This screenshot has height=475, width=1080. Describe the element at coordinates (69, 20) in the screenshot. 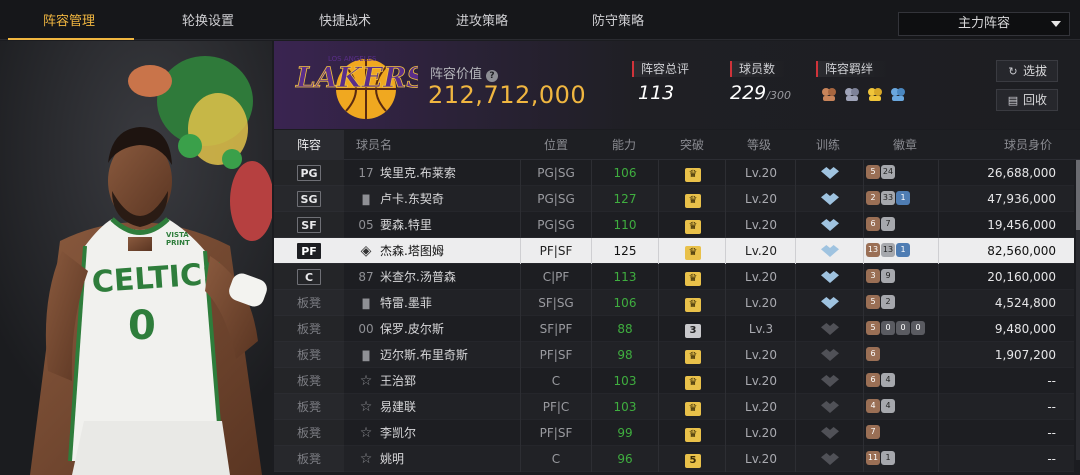

I see `tab-lineup-management: 阵容管理` at that location.